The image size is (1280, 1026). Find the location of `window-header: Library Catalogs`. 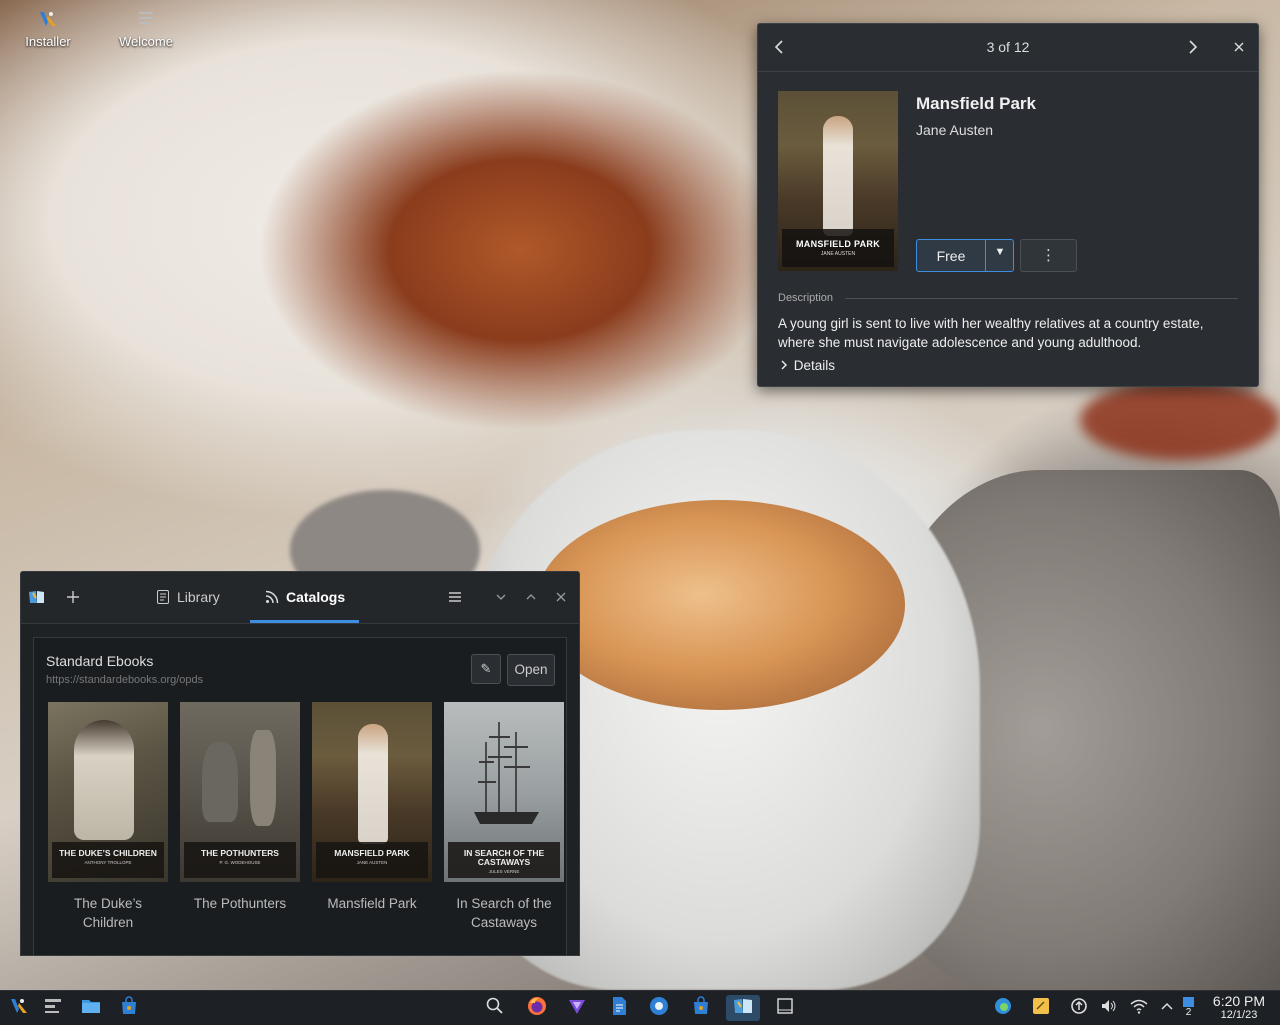

window-header: Library Catalogs is located at coordinates (300, 598).